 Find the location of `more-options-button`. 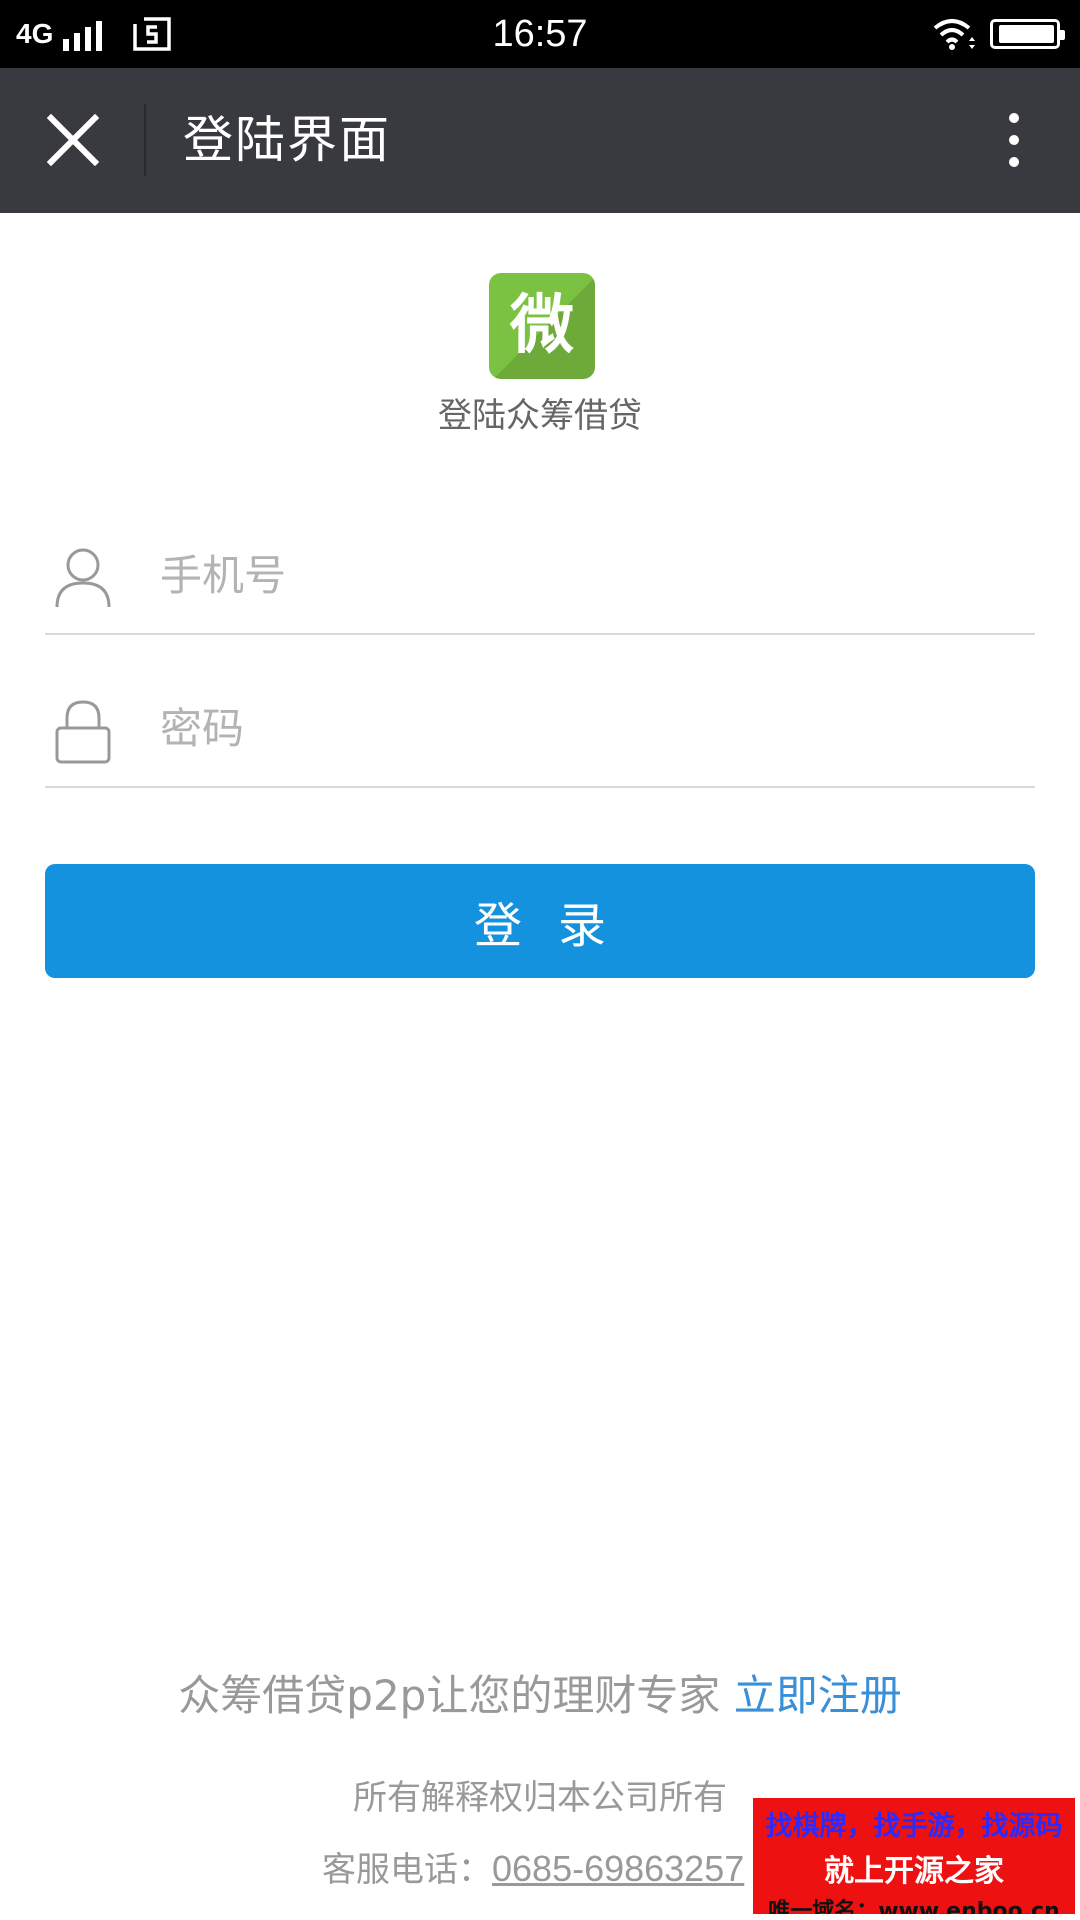

more-options-button is located at coordinates (1014, 140).